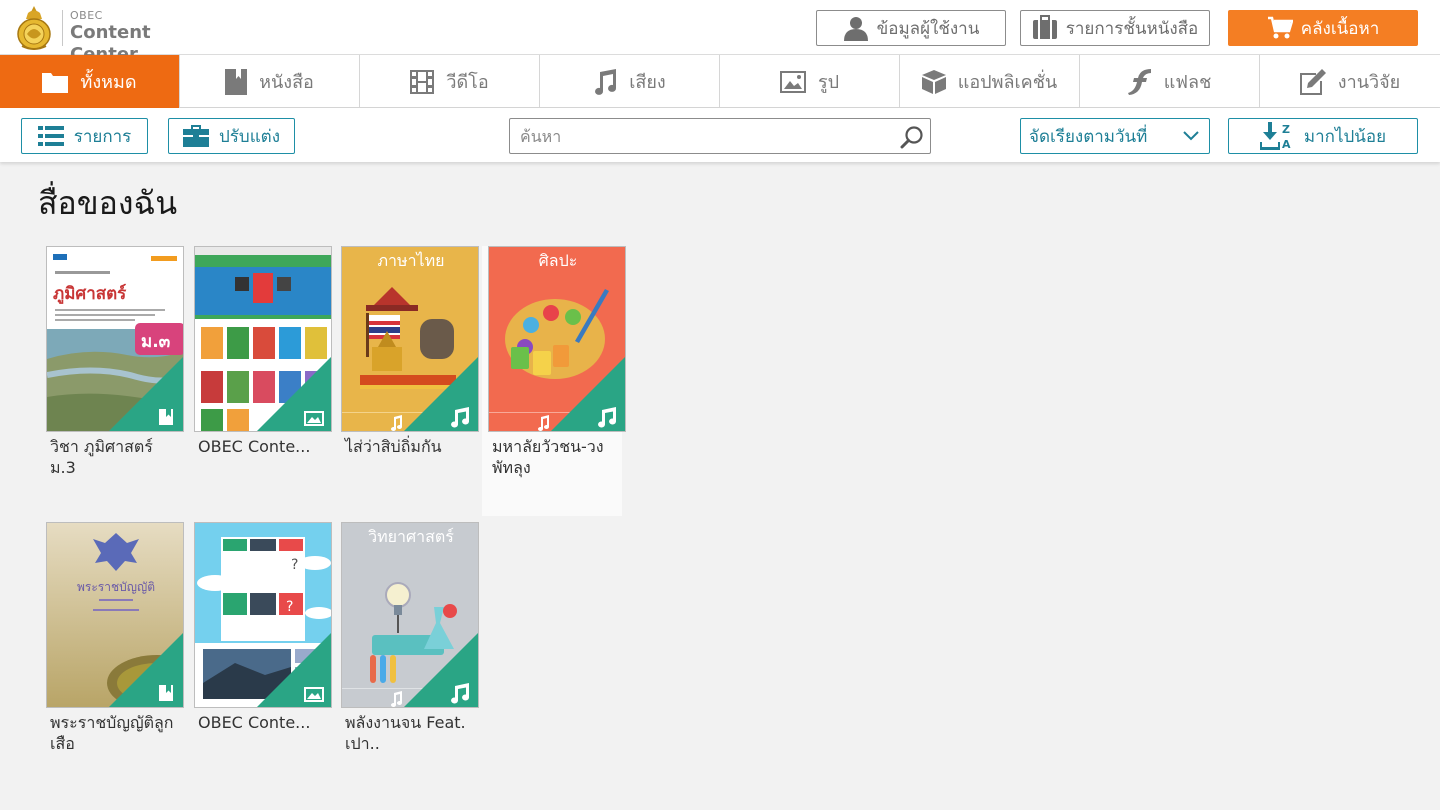 The width and height of the screenshot is (1440, 810). I want to click on media-thumbnail: วิทยาศาสตร์, so click(410, 615).